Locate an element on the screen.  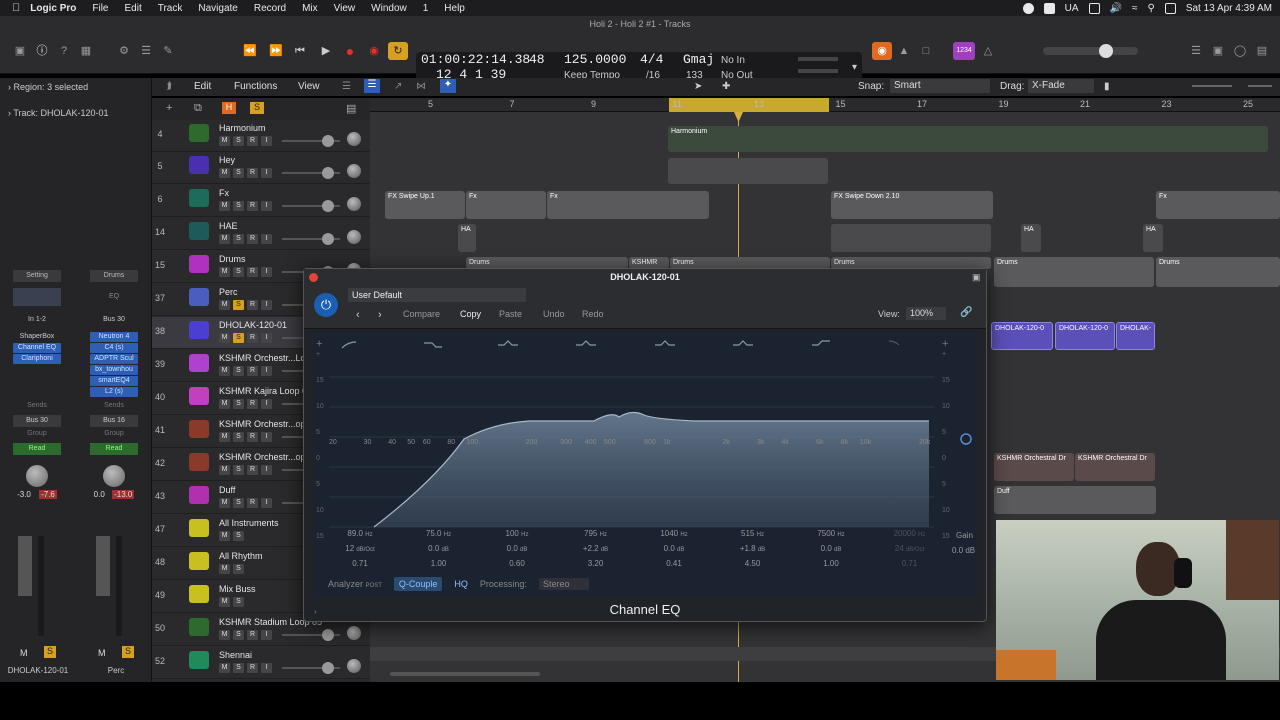
bar-number: 15 is located at coordinates (841, 104).